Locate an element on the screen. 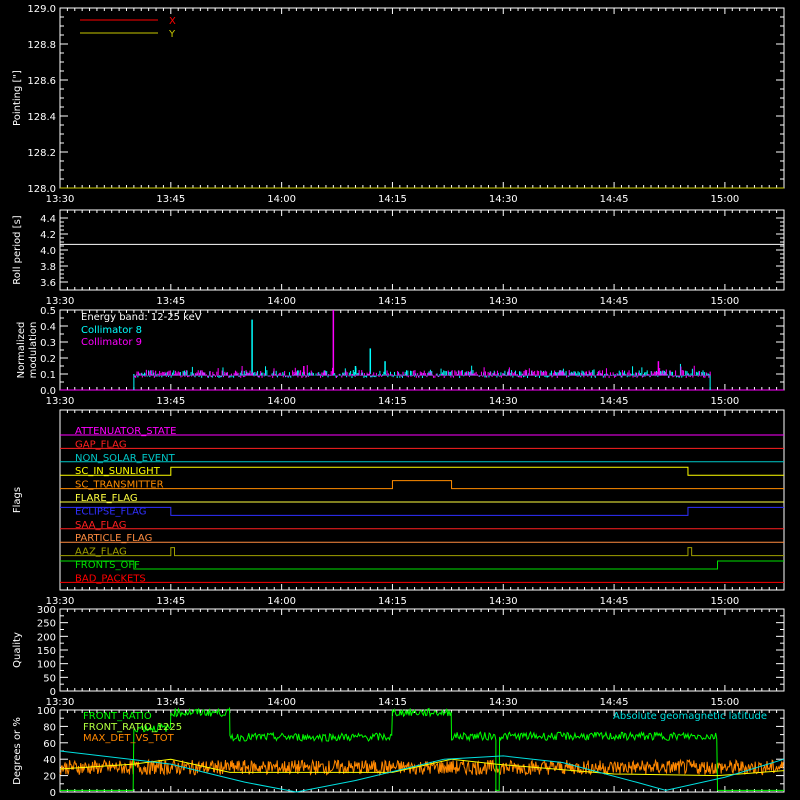 The width and height of the screenshot is (800, 800). panel-0-ytick-label: 128.2 is located at coordinates (41, 153).